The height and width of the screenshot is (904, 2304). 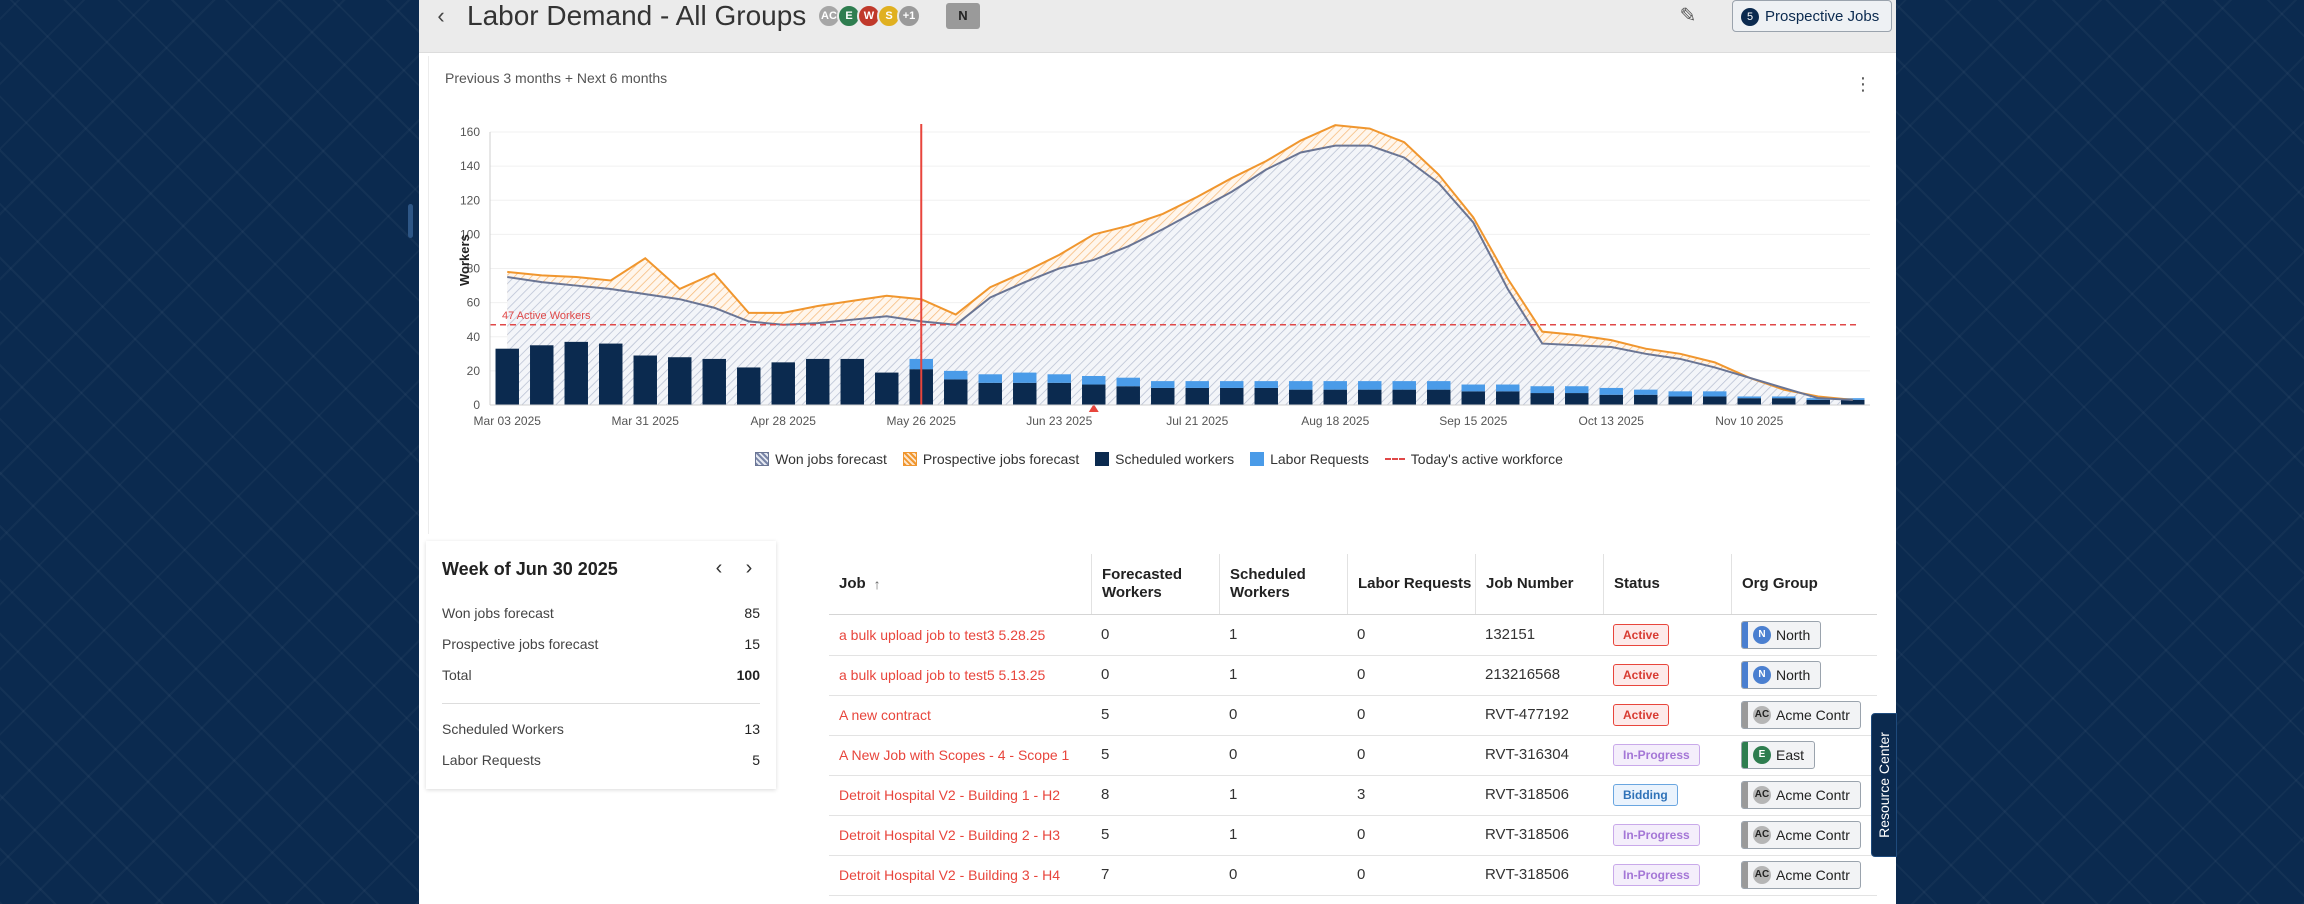 I want to click on column-header-label: Labor Requests, so click(x=1415, y=583).